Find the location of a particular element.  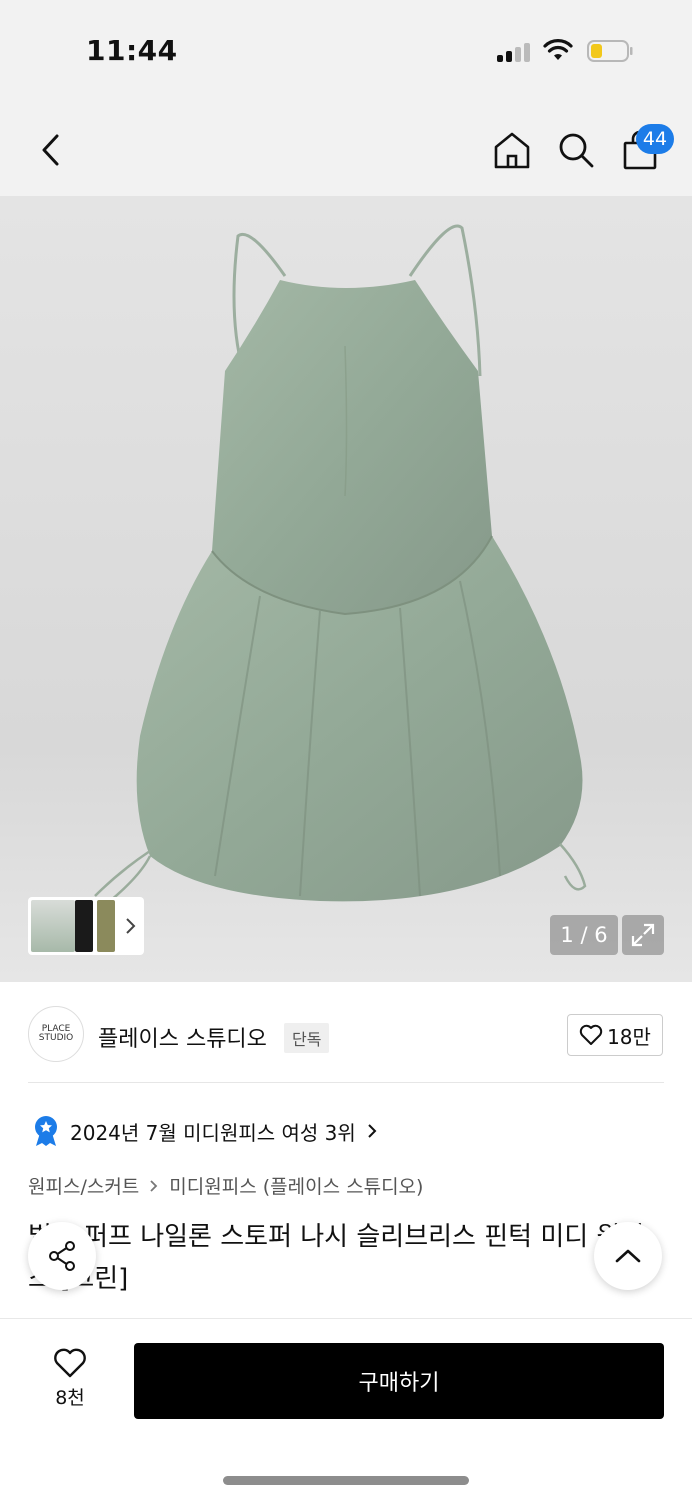

status-bar: 11:44 is located at coordinates (346, 50).